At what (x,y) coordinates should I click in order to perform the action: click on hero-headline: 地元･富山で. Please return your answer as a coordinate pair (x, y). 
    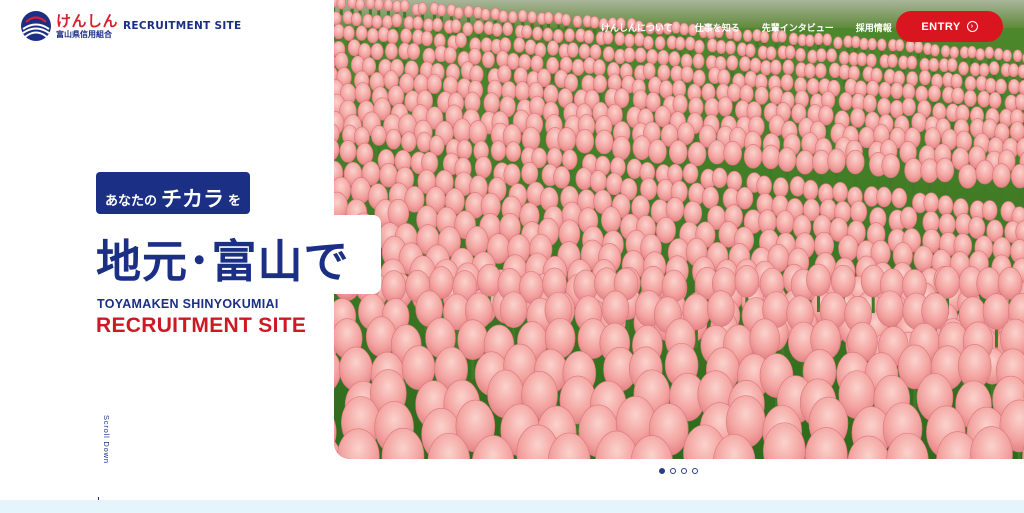
    Looking at the image, I should click on (223, 261).